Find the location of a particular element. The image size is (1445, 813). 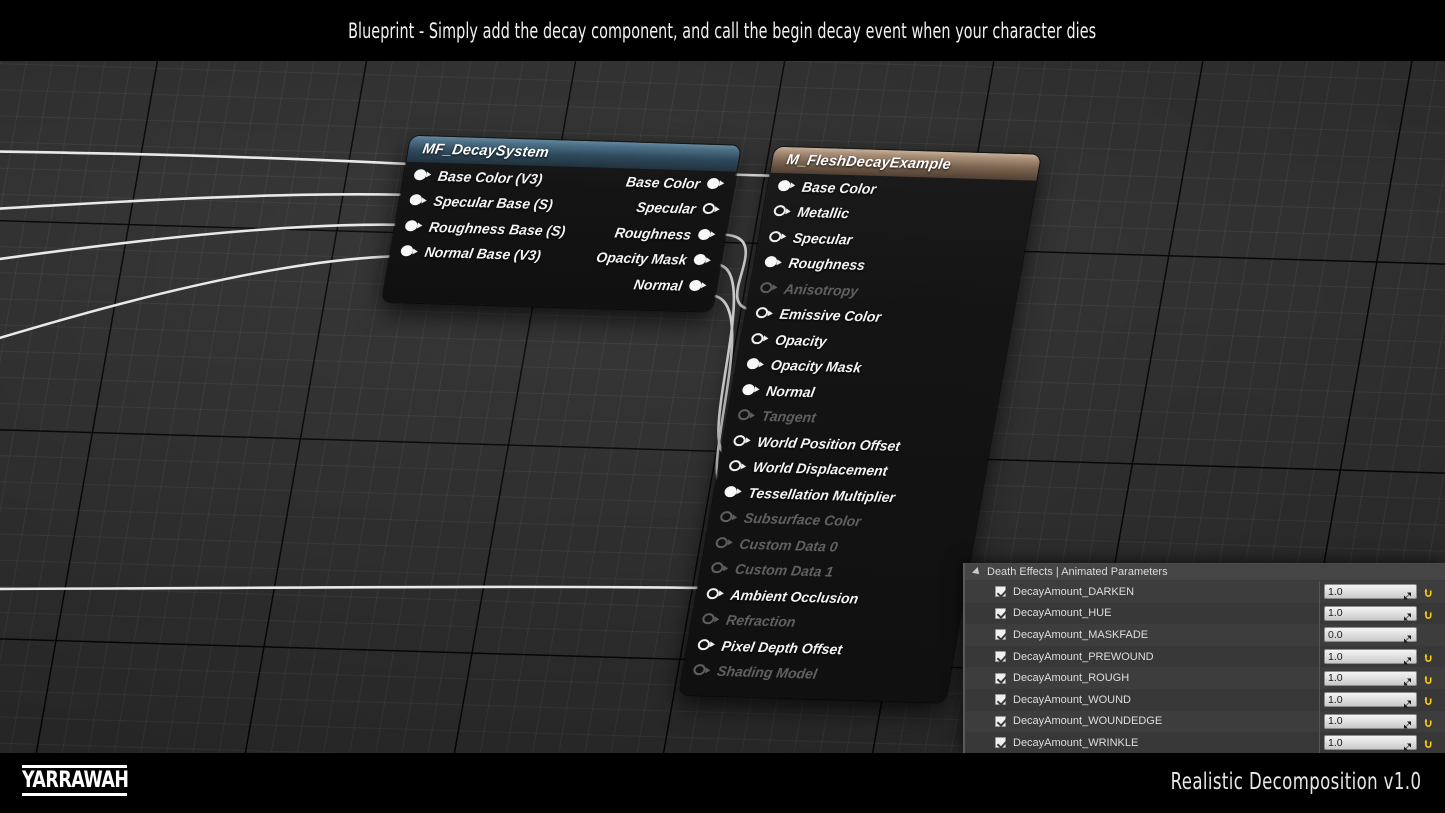

pin-label: Emissive Color is located at coordinates (830, 315).